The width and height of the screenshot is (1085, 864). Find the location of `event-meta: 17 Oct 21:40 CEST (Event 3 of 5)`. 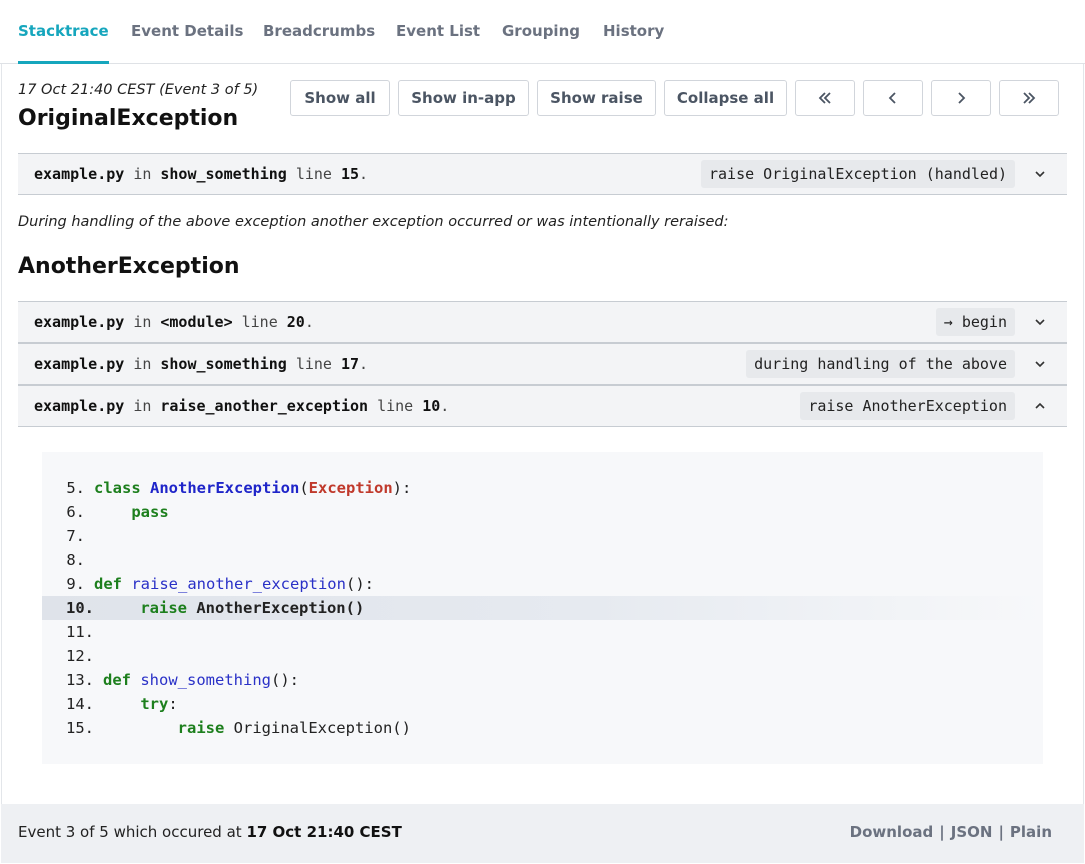

event-meta: 17 Oct 21:40 CEST (Event 3 of 5) is located at coordinates (138, 90).